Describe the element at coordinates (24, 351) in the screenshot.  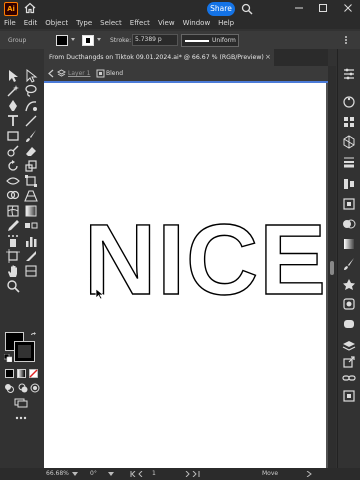
I see `stroke-color-box` at that location.